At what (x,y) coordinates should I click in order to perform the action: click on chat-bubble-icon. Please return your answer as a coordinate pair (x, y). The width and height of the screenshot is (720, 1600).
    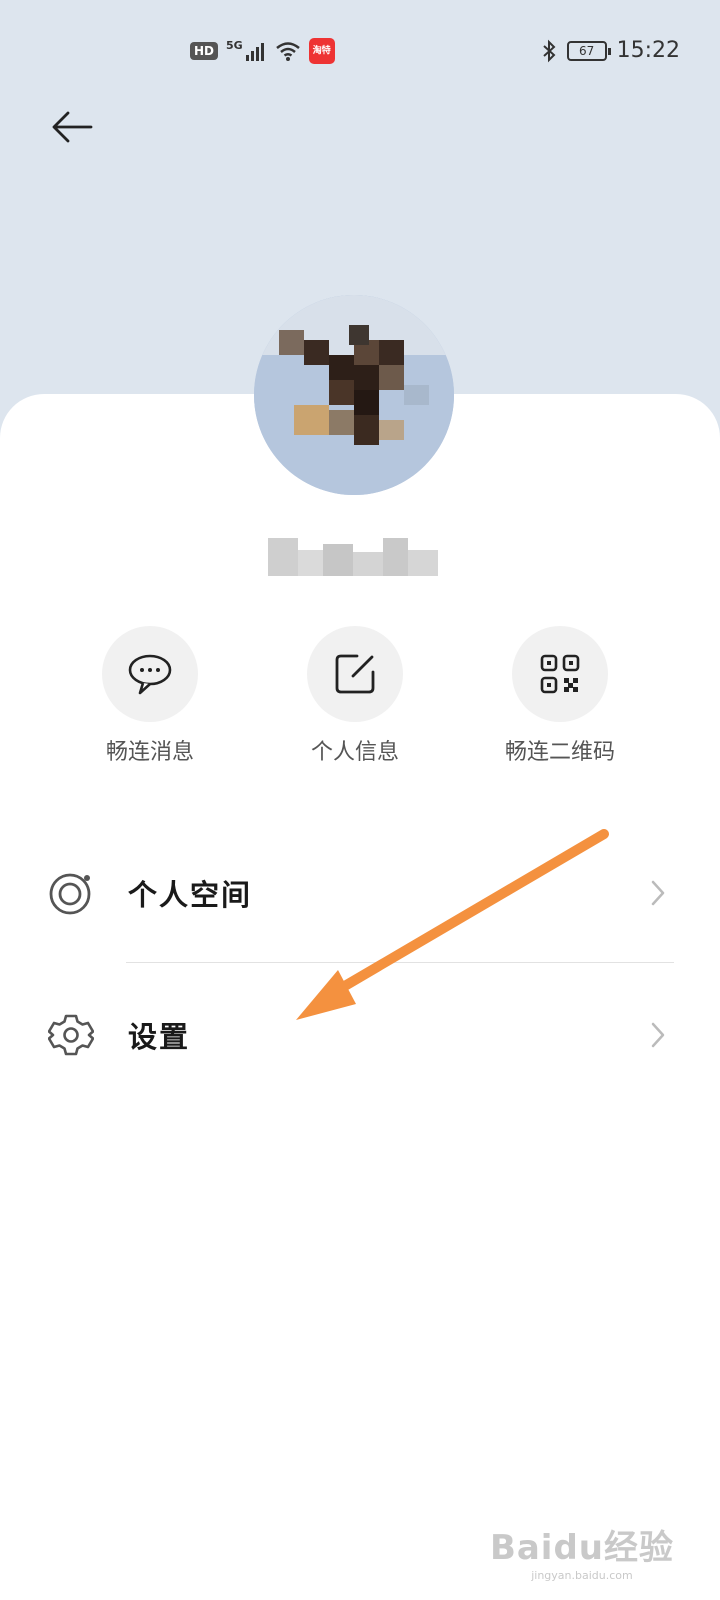
    Looking at the image, I should click on (150, 674).